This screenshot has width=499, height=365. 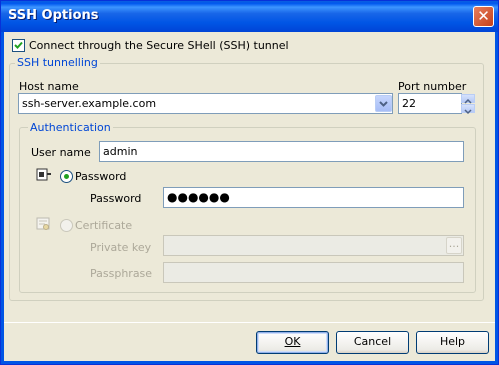 What do you see at coordinates (432, 86) in the screenshot?
I see `port-number-label: Port number` at bounding box center [432, 86].